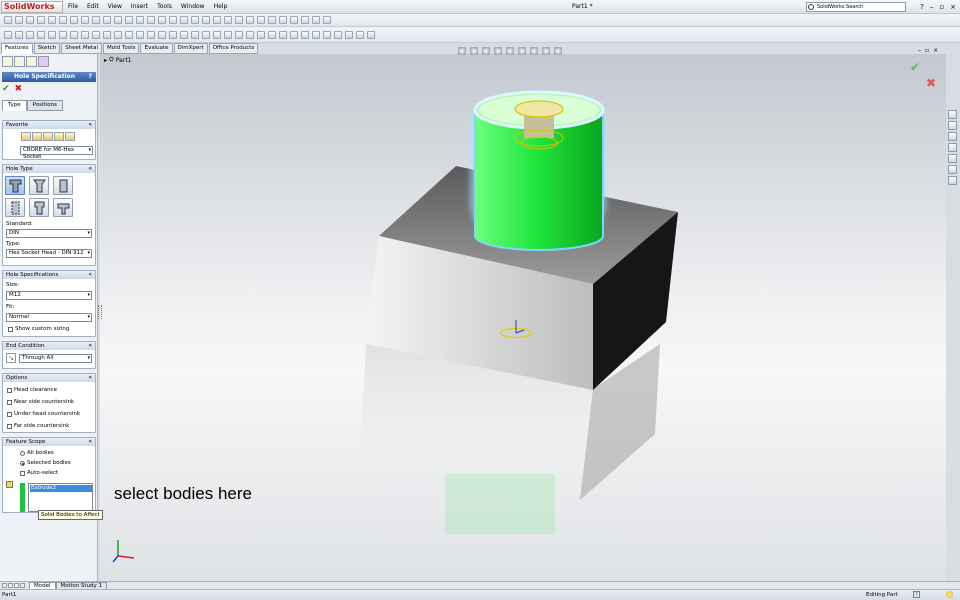  What do you see at coordinates (38, 426) in the screenshot?
I see `far-side-countersink-checkbox: Far side countersink` at bounding box center [38, 426].